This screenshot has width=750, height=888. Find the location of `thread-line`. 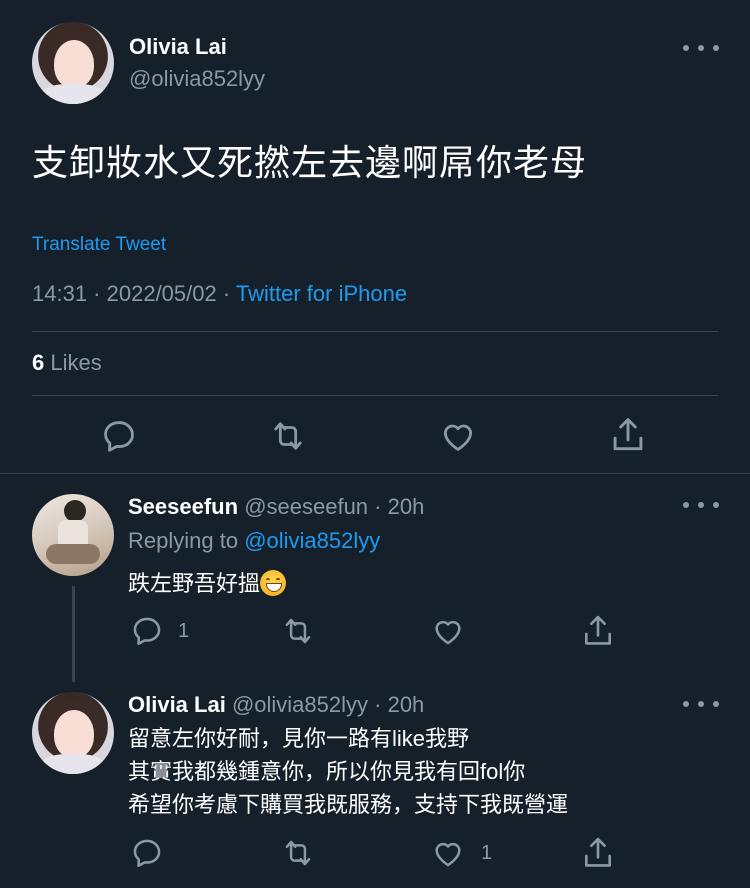

thread-line is located at coordinates (73, 634).